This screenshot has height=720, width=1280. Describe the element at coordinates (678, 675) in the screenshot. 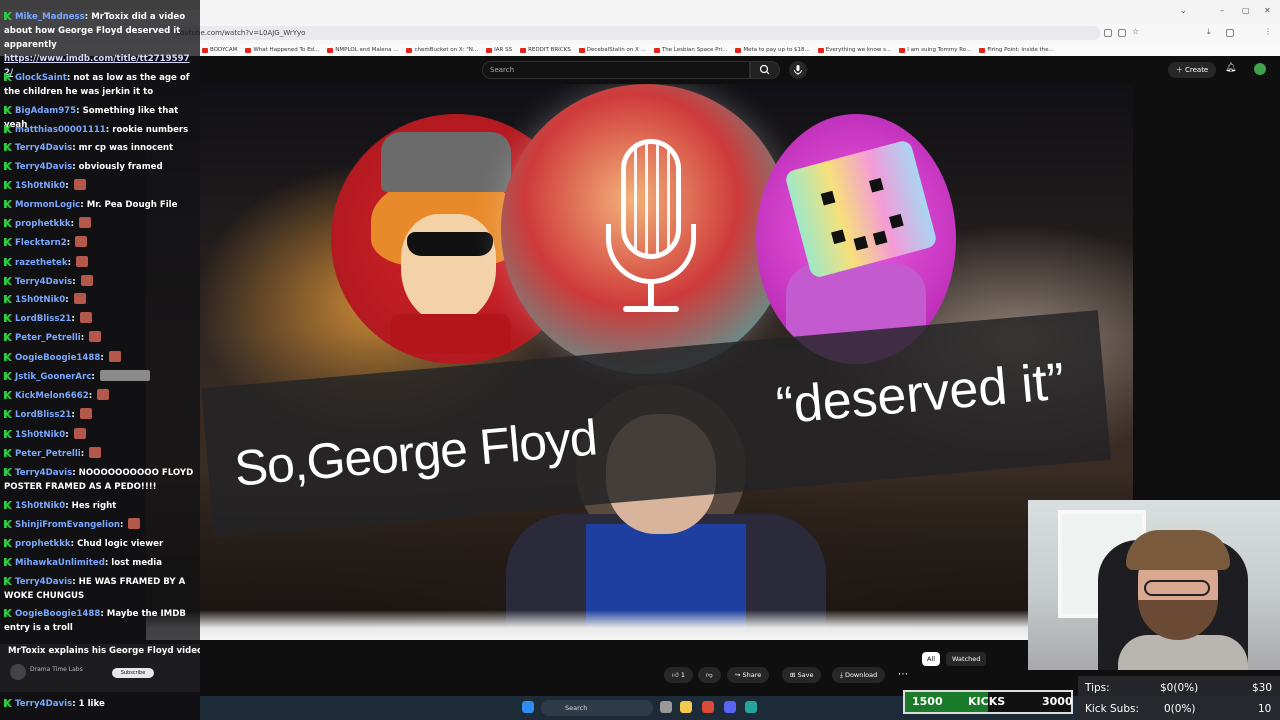

I see `like-button: 👍︎ 1` at that location.